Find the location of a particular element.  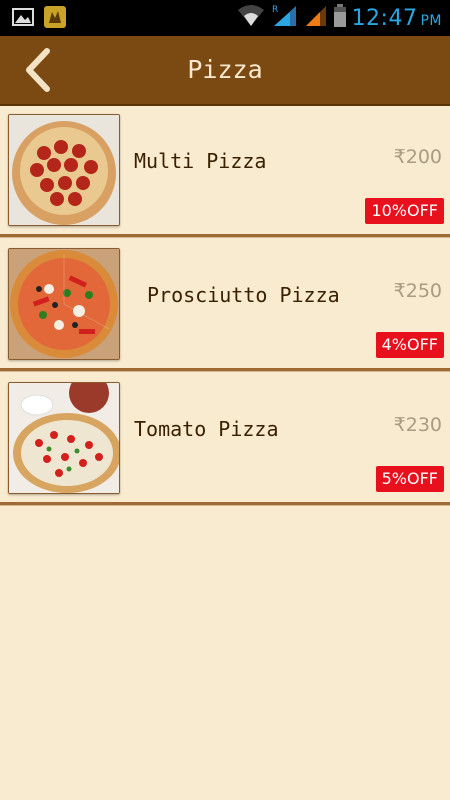

discount-badge: 4%OFF is located at coordinates (409, 345).